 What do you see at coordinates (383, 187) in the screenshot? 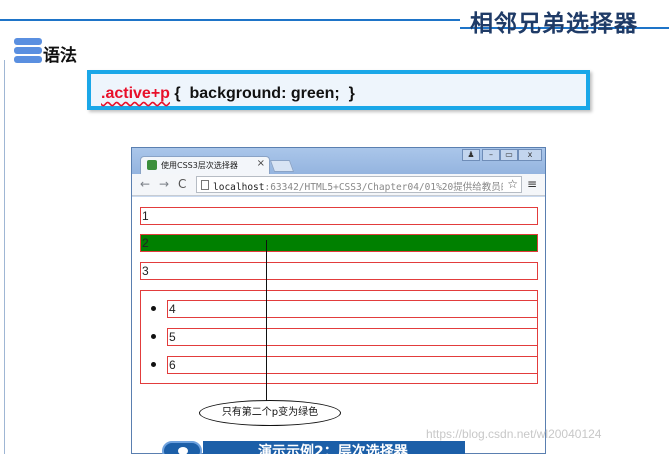
I see `url-path: :63342/HTML5+CSS3/Chapter04/01%20提供给教员的内` at bounding box center [383, 187].